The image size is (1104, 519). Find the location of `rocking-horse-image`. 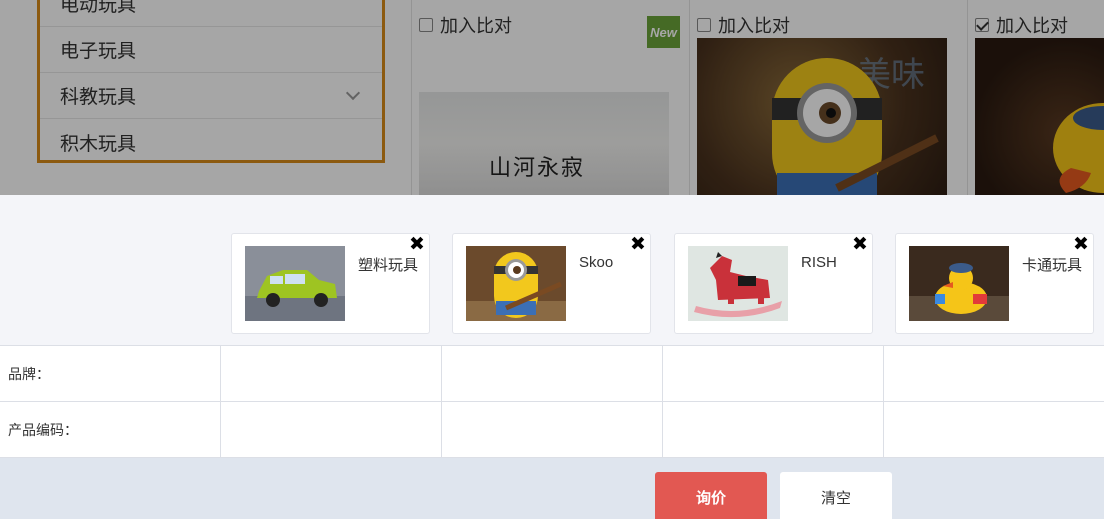

rocking-horse-image is located at coordinates (738, 283).